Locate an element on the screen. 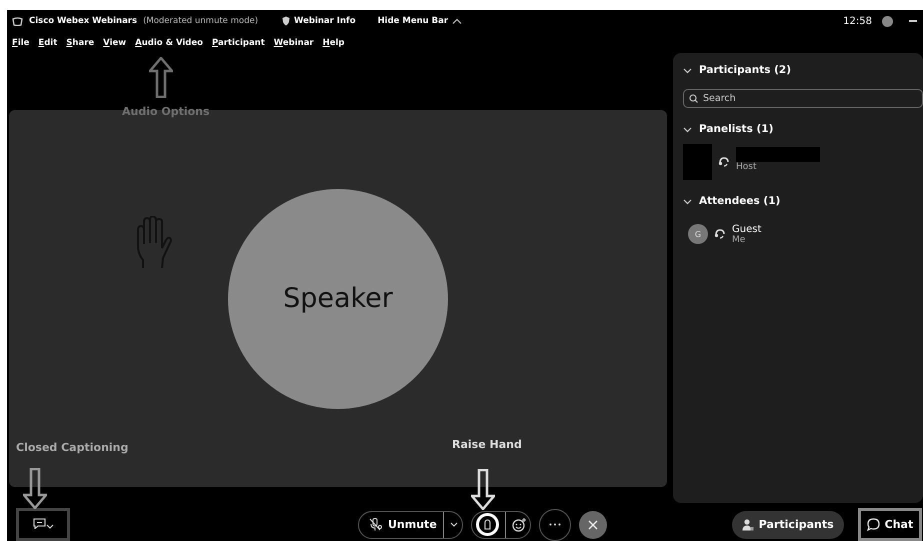 The width and height of the screenshot is (923, 541). avatar: G is located at coordinates (698, 234).